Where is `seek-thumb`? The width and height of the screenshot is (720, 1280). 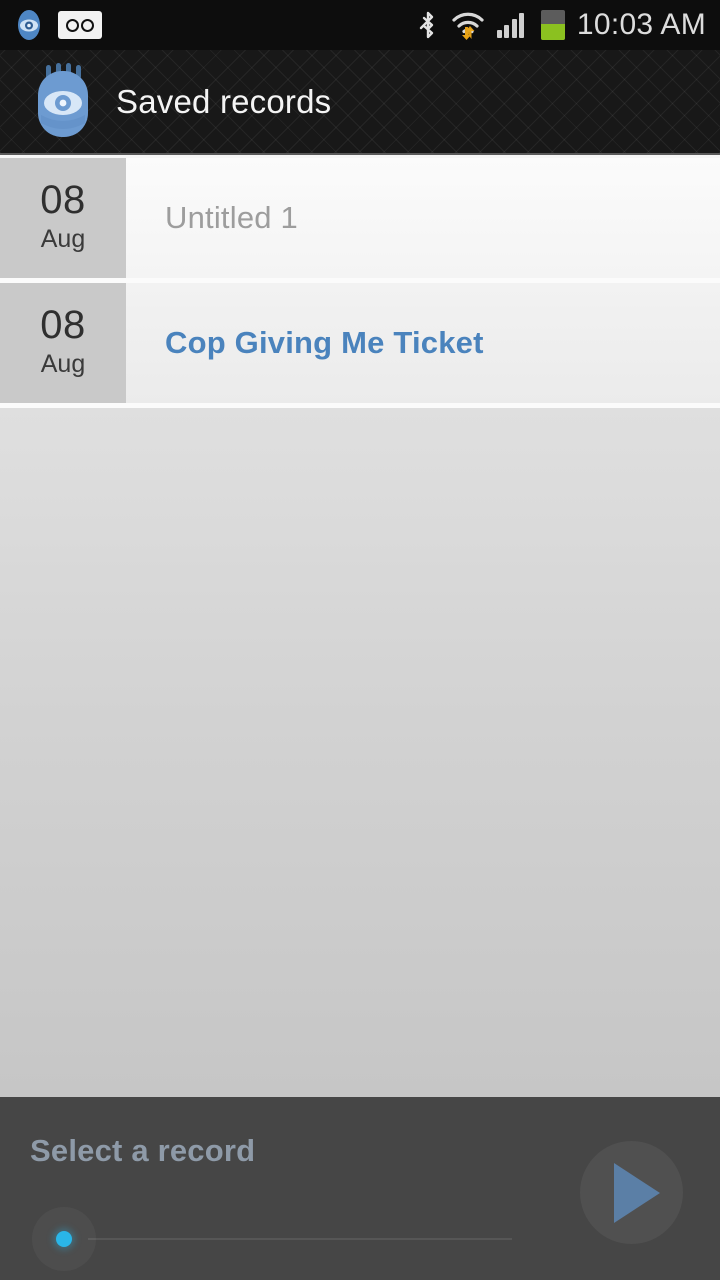 seek-thumb is located at coordinates (64, 1239).